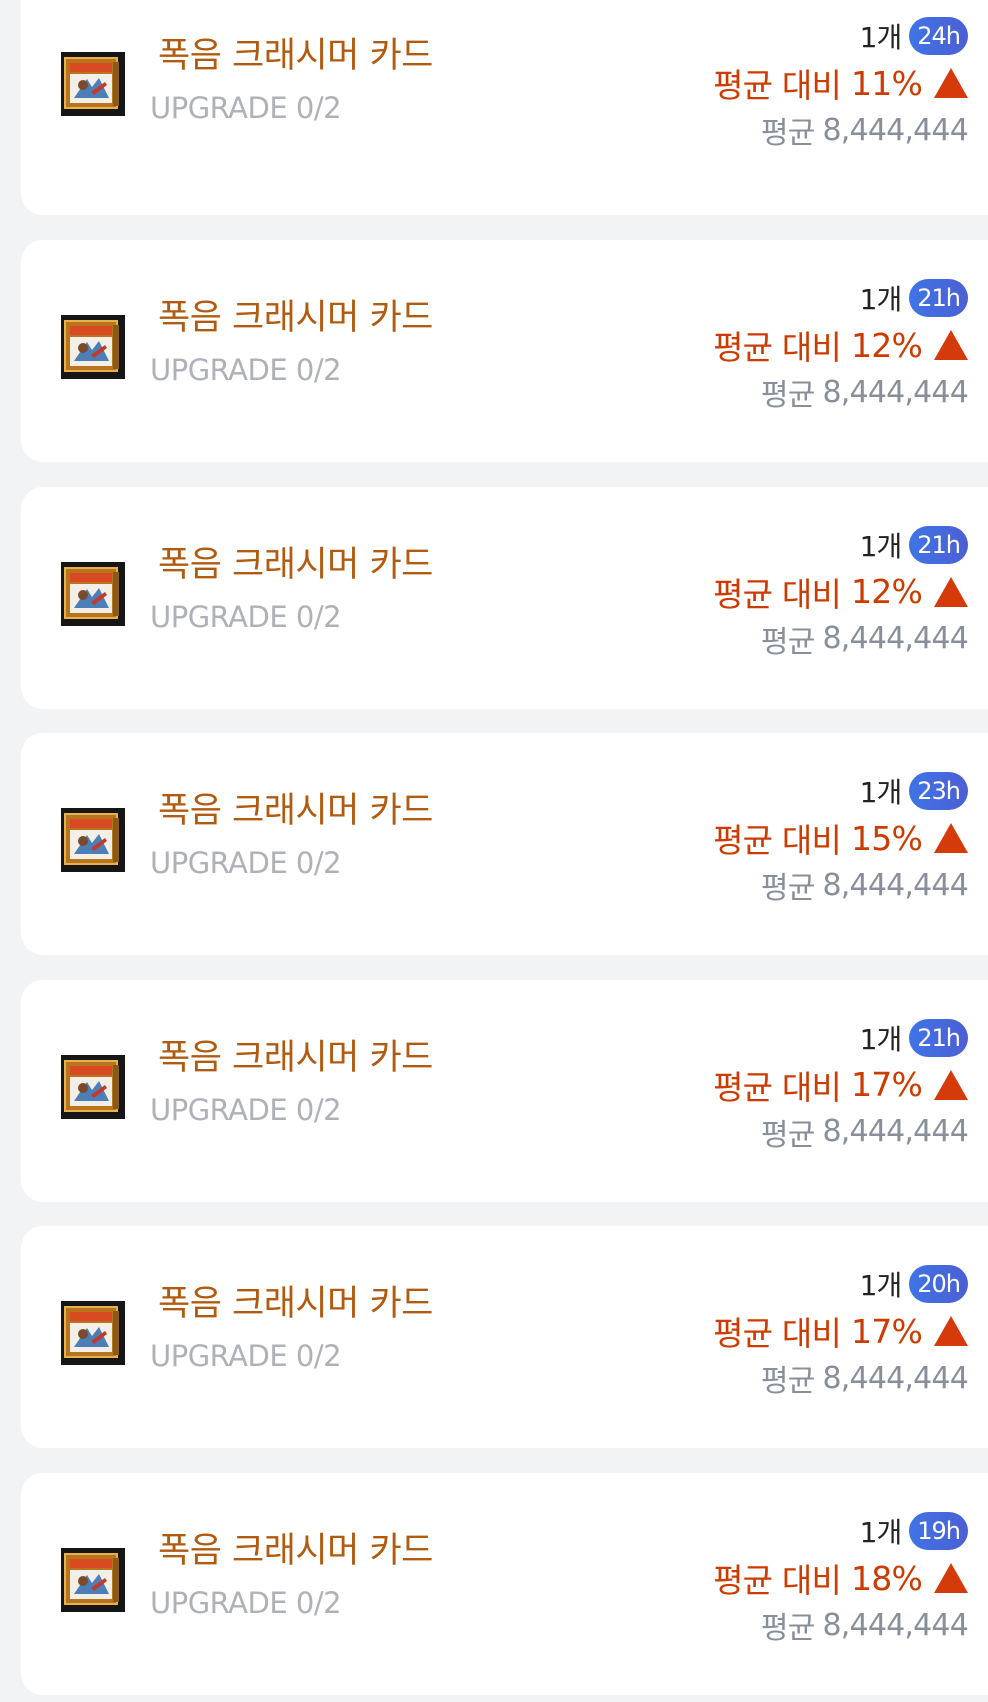 The width and height of the screenshot is (988, 1702). I want to click on listing-price-info: 1개 19h 평균 대비 18% 평균 8,444,444, so click(768, 1579).